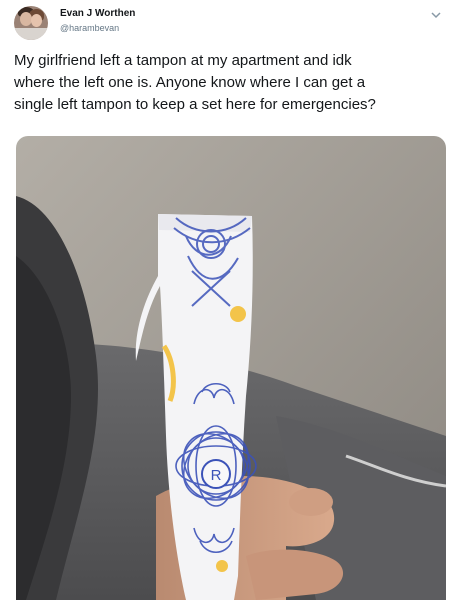 The height and width of the screenshot is (600, 458). What do you see at coordinates (229, 24) in the screenshot?
I see `tweet-header: Evan J Worthen @harambevan` at bounding box center [229, 24].